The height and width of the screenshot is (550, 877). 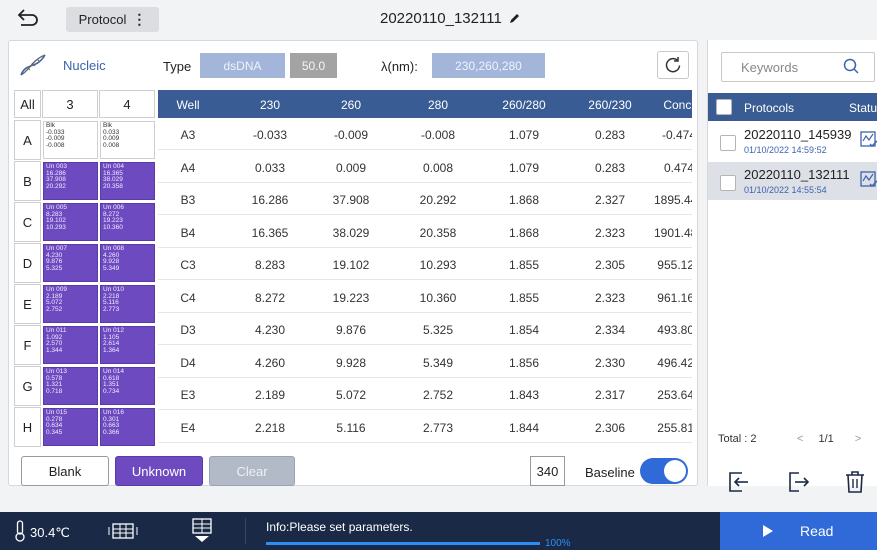 What do you see at coordinates (188, 395) in the screenshot?
I see `table-cell: E3` at bounding box center [188, 395].